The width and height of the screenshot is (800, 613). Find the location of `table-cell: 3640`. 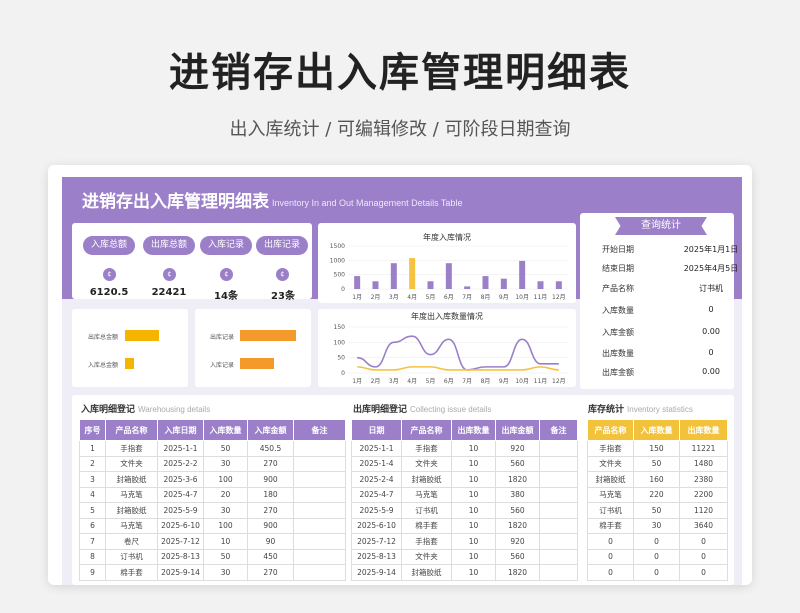

table-cell: 3640 is located at coordinates (703, 525).